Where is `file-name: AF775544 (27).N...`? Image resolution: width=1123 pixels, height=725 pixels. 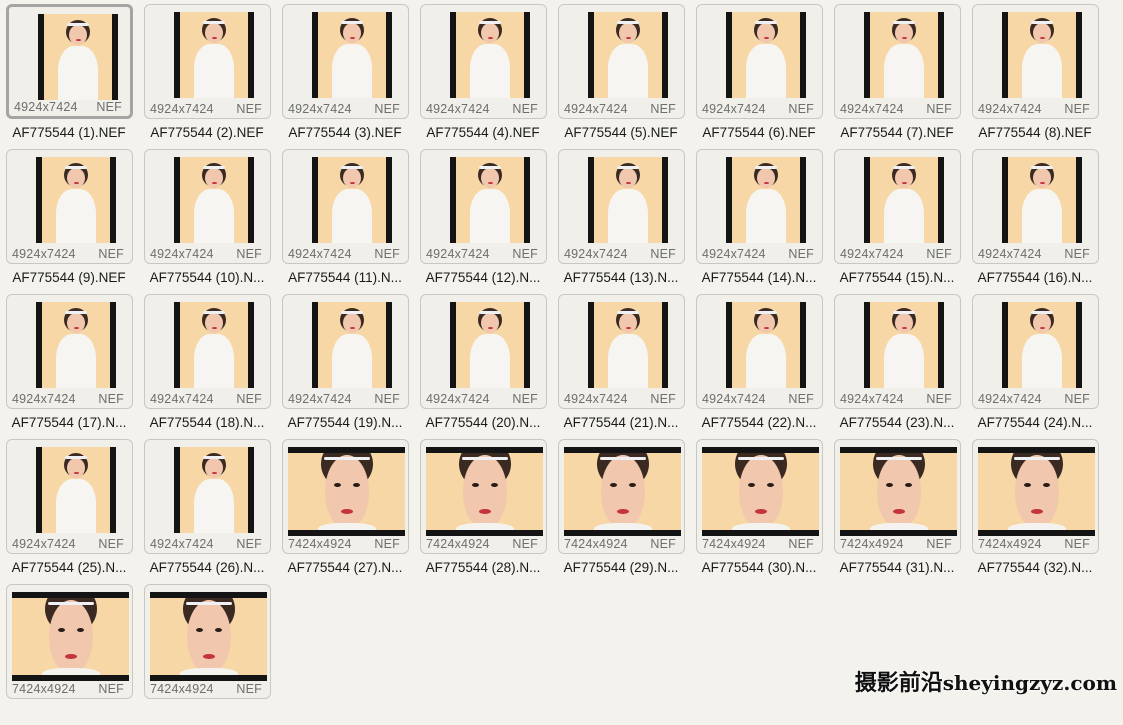
file-name: AF775544 (27).N... is located at coordinates (345, 567).